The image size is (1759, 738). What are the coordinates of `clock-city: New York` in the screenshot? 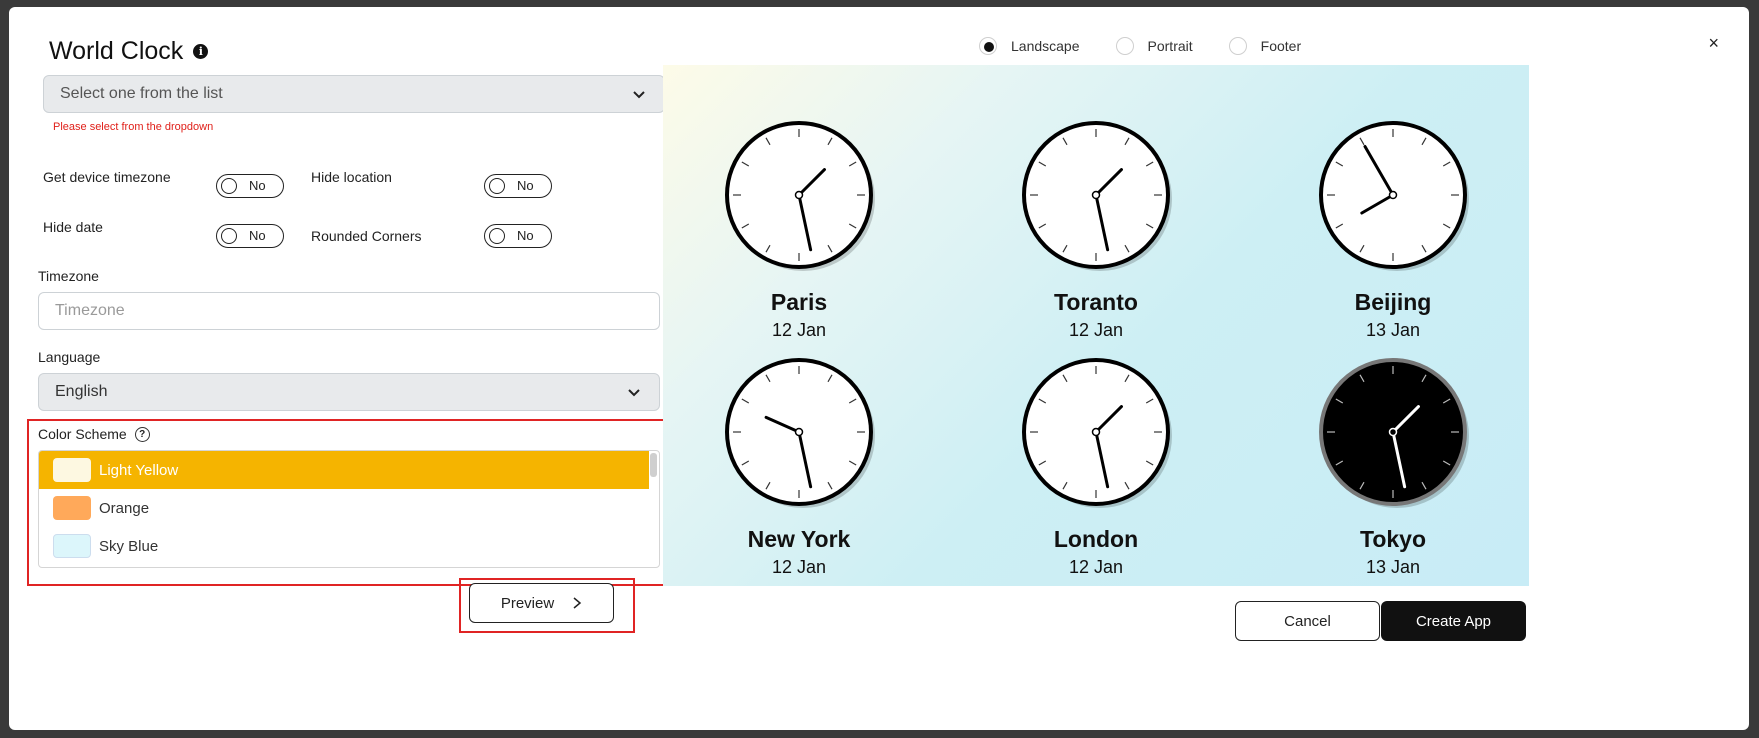 It's located at (799, 539).